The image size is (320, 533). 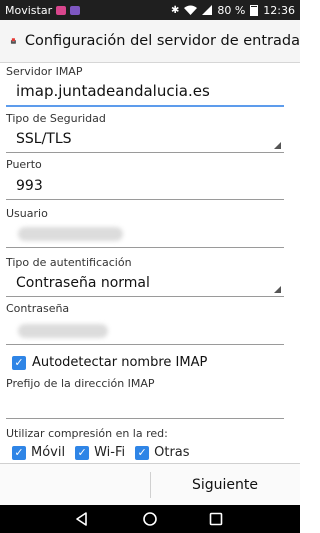 I want to click on battery-percent: 80 %, so click(x=231, y=10).